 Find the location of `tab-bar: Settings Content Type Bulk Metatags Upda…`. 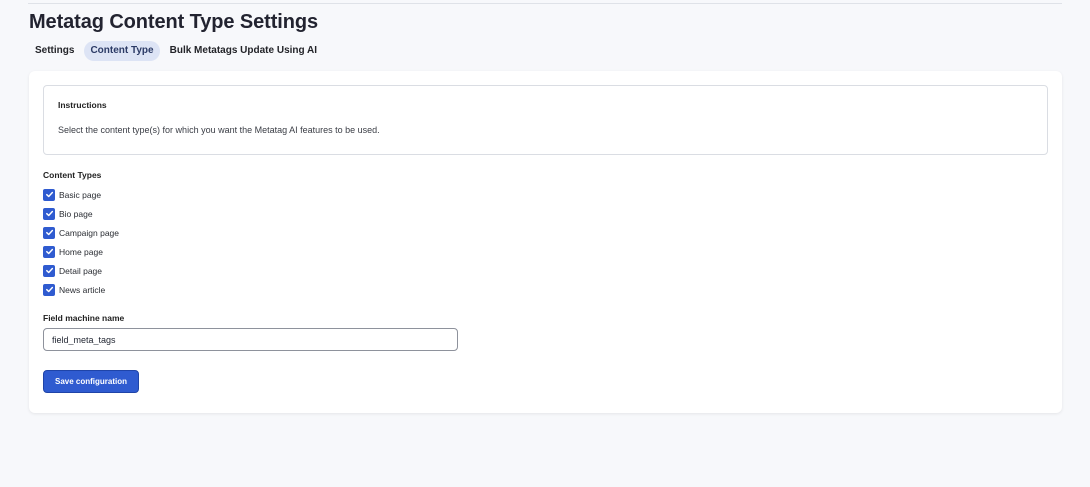

tab-bar: Settings Content Type Bulk Metatags Upda… is located at coordinates (176, 51).